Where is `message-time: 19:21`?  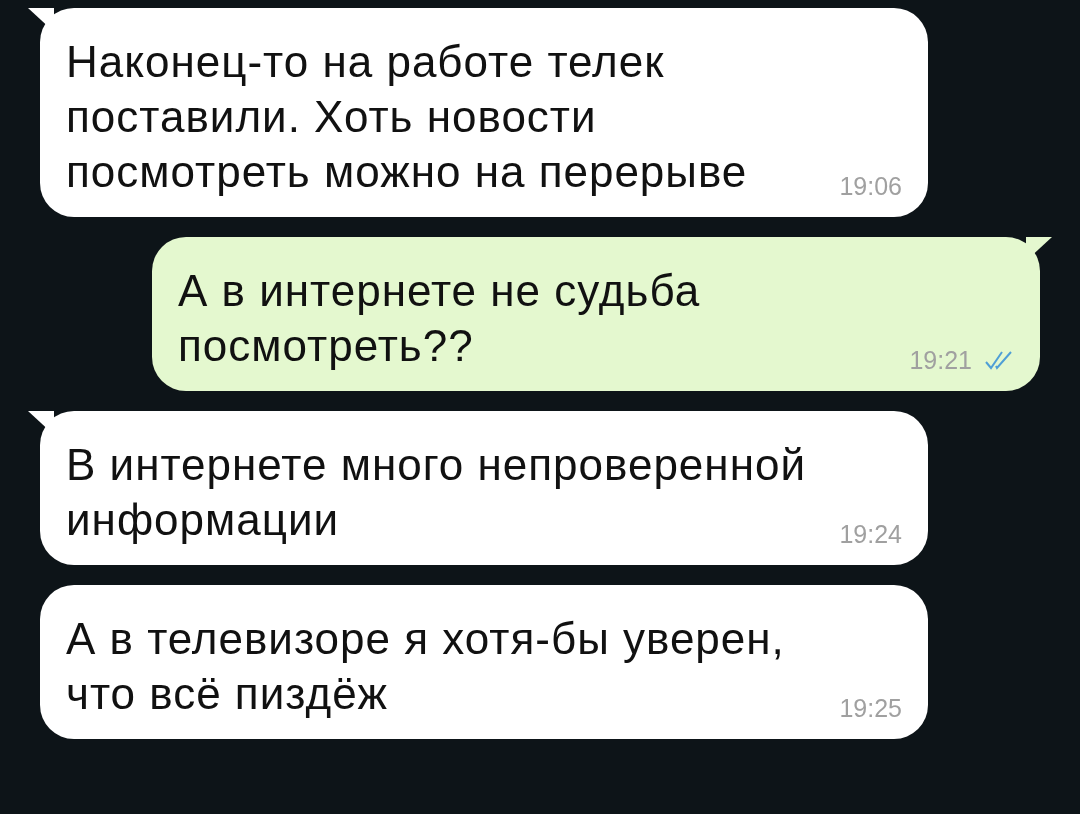
message-time: 19:21 is located at coordinates (940, 360).